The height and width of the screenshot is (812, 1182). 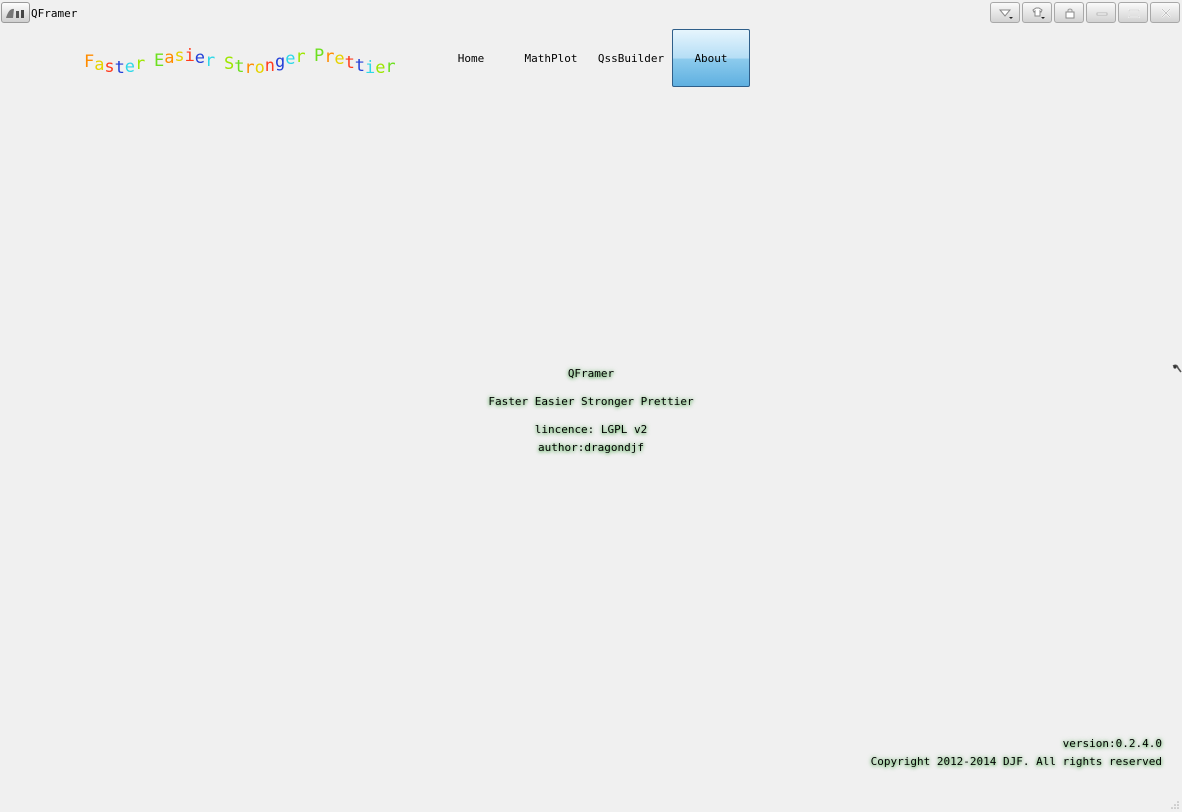 I want to click on app-logo-button, so click(x=15, y=12).